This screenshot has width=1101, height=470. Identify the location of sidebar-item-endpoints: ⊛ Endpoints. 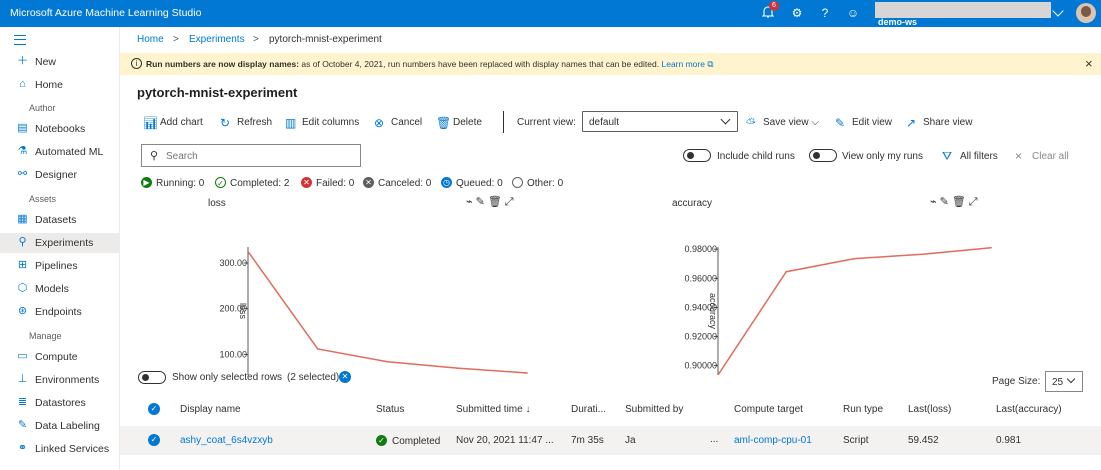
(59, 312).